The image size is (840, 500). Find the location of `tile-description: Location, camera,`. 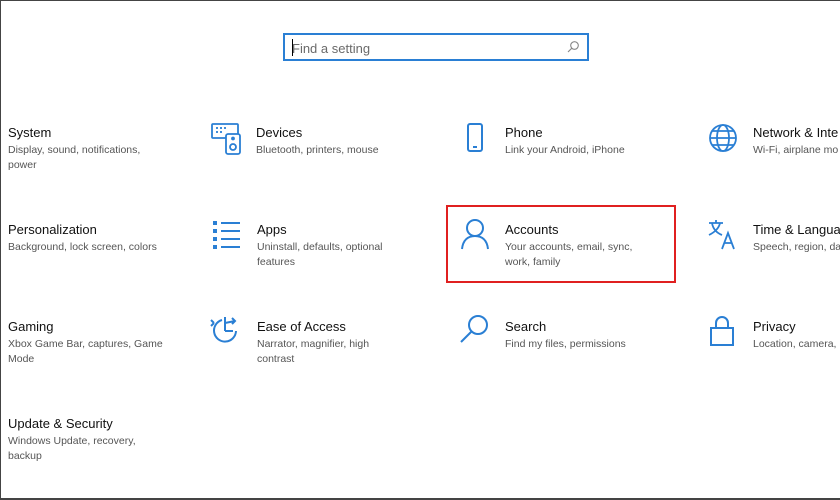

tile-description: Location, camera, is located at coordinates (795, 344).